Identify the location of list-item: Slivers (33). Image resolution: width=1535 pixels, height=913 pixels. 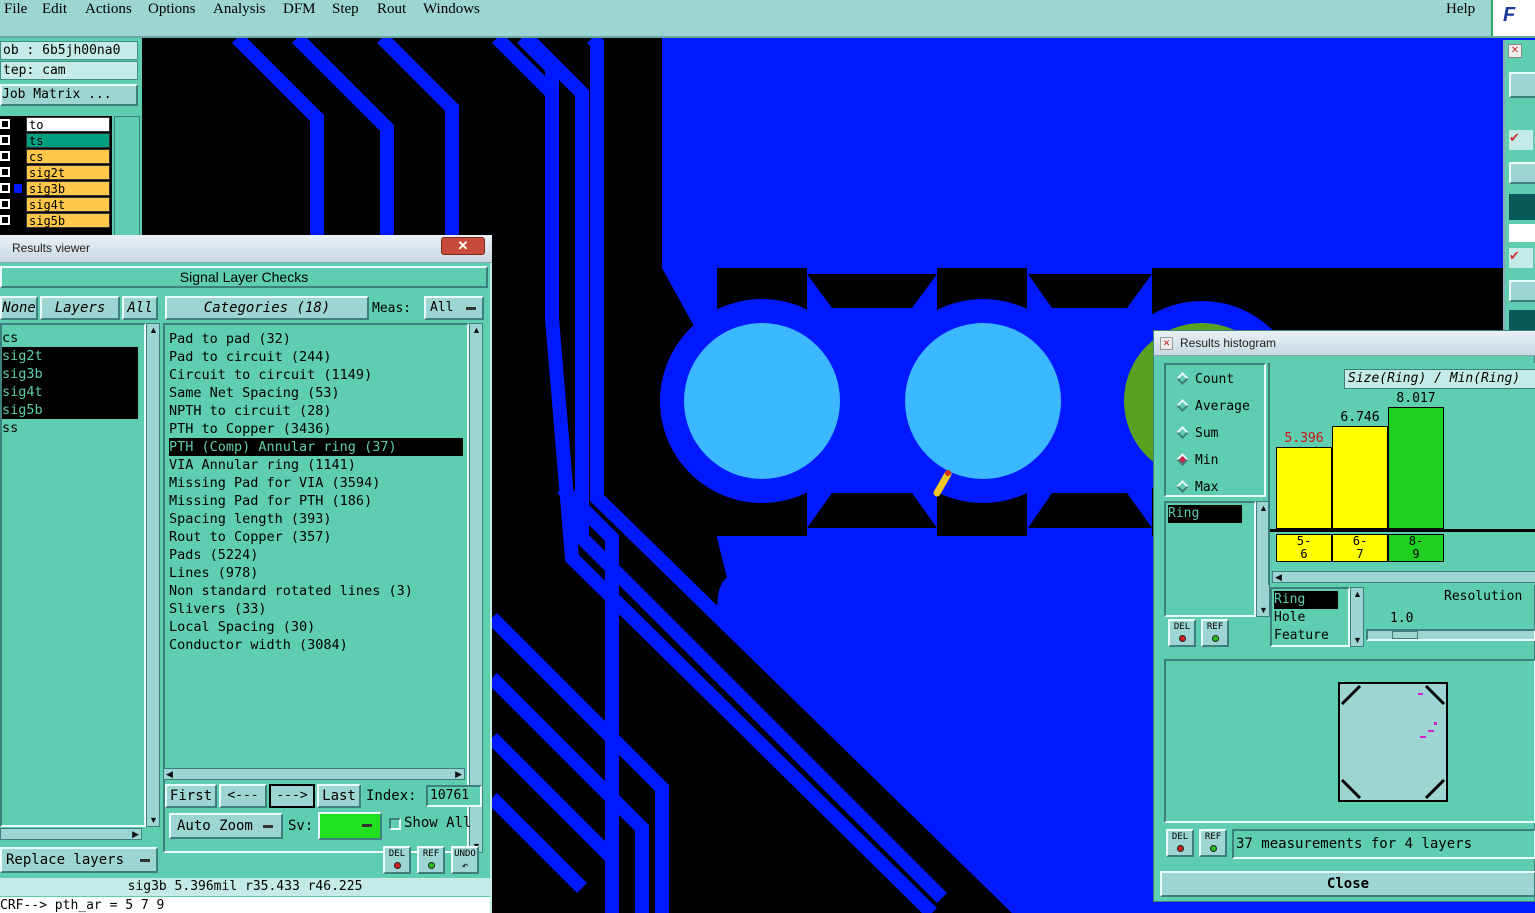
(218, 609).